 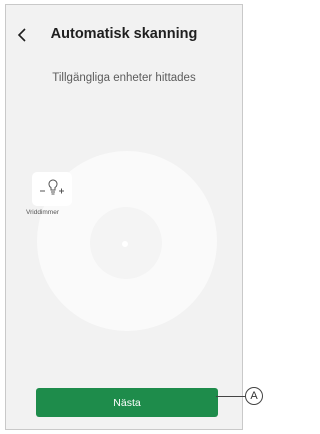 What do you see at coordinates (125, 244) in the screenshot?
I see `scan-radar-center` at bounding box center [125, 244].